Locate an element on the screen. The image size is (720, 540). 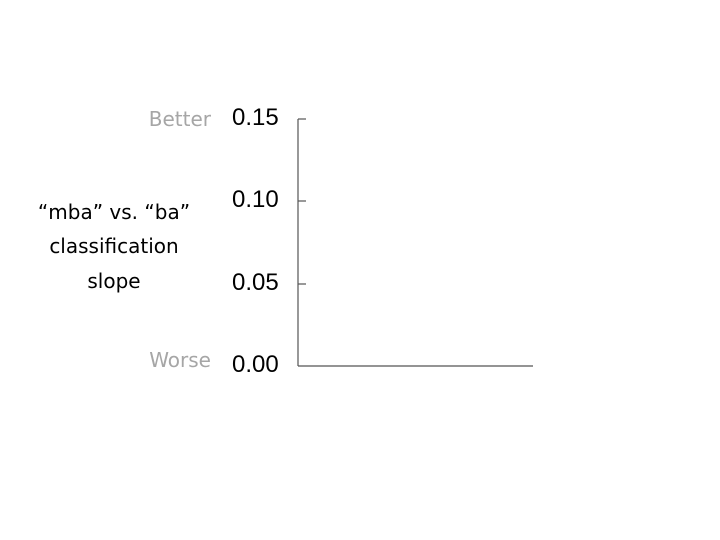
y-axis-label-line-1: “mba” vs. “ba” is located at coordinates (114, 212).